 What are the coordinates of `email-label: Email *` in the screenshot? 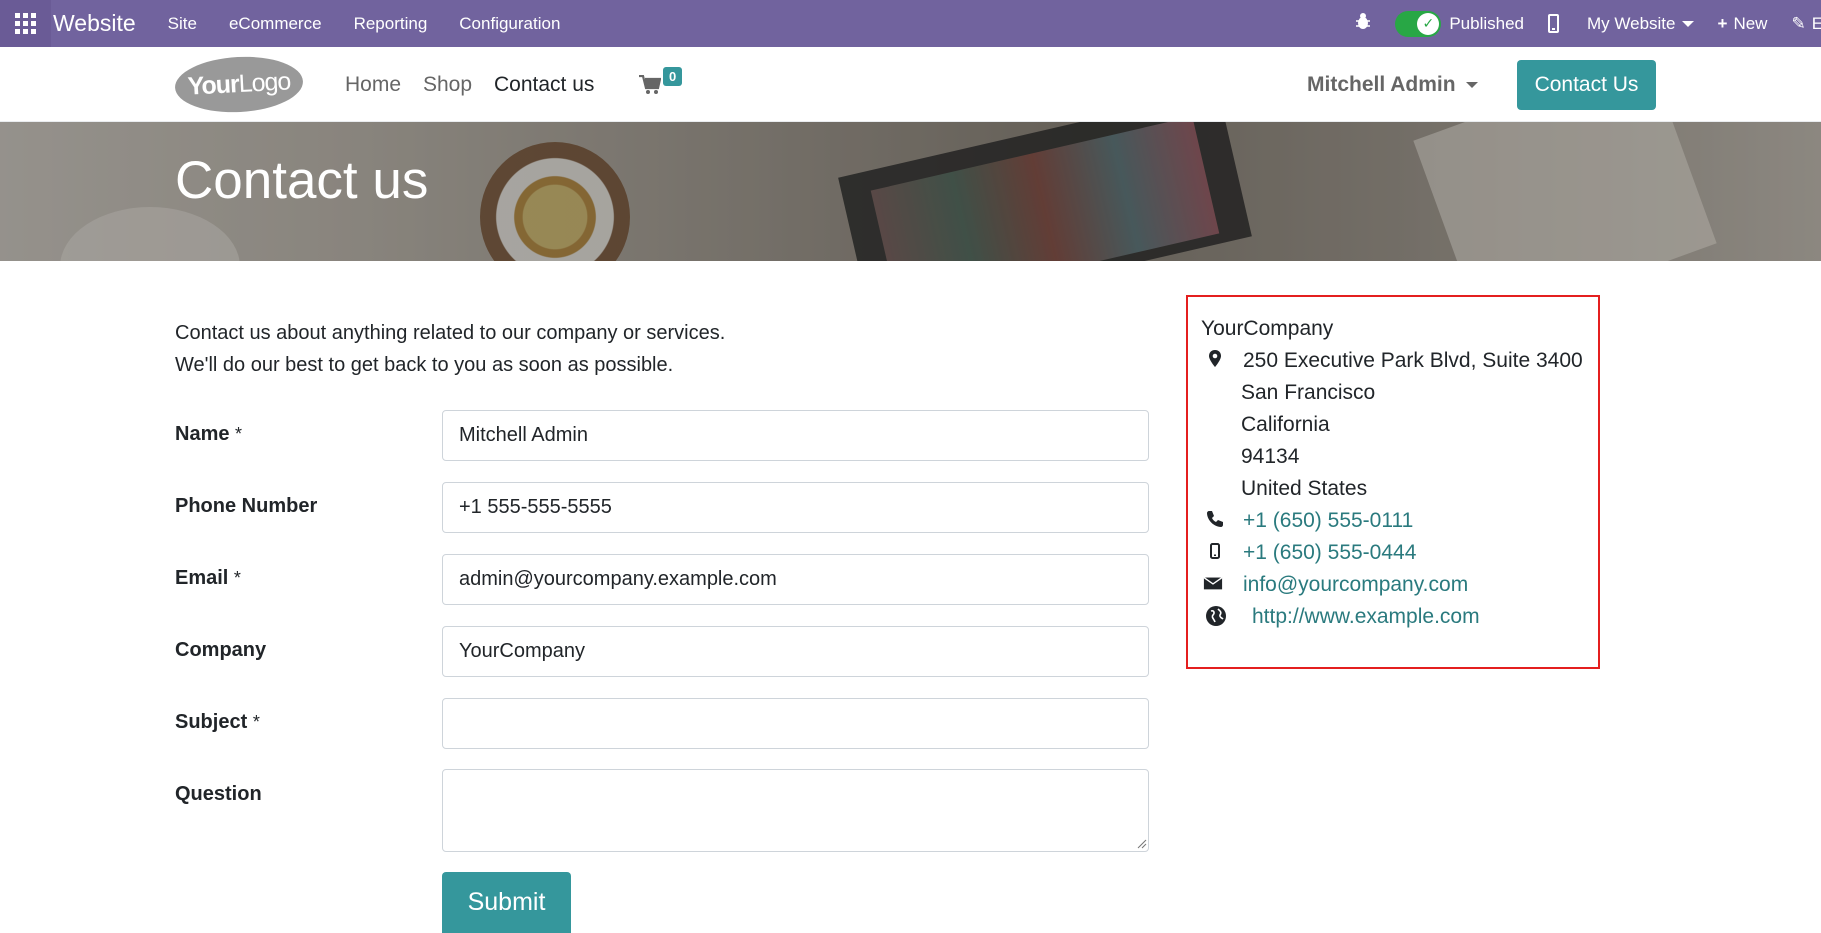 It's located at (208, 578).